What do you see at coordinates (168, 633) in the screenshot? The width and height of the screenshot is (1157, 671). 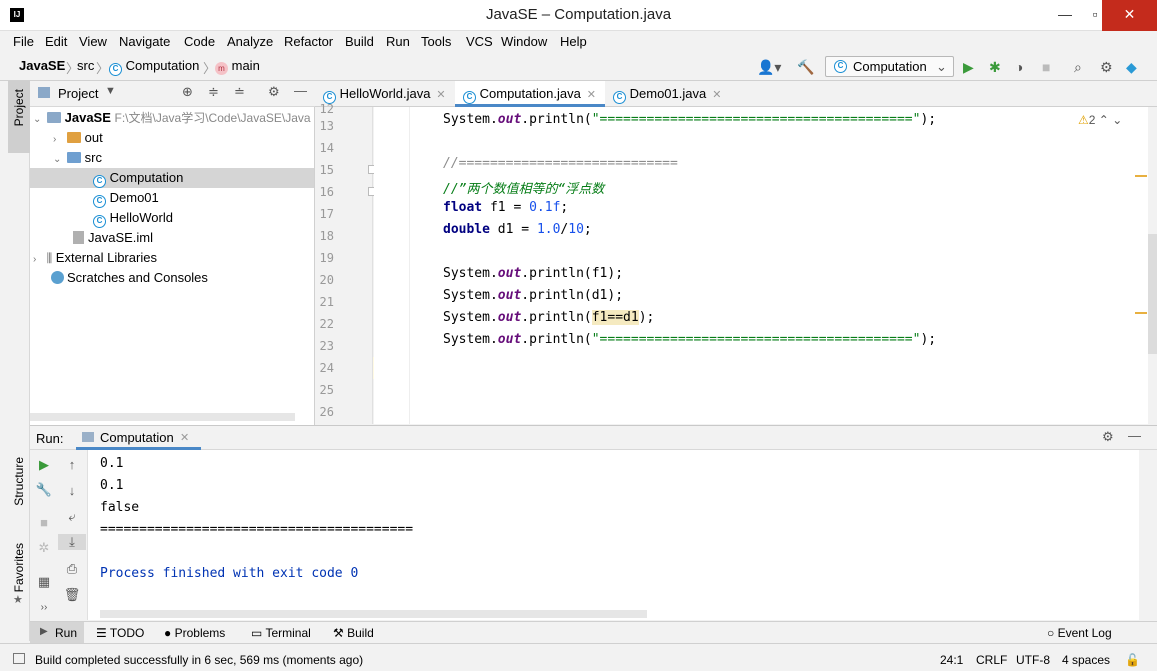 I see `info-icon: ●` at bounding box center [168, 633].